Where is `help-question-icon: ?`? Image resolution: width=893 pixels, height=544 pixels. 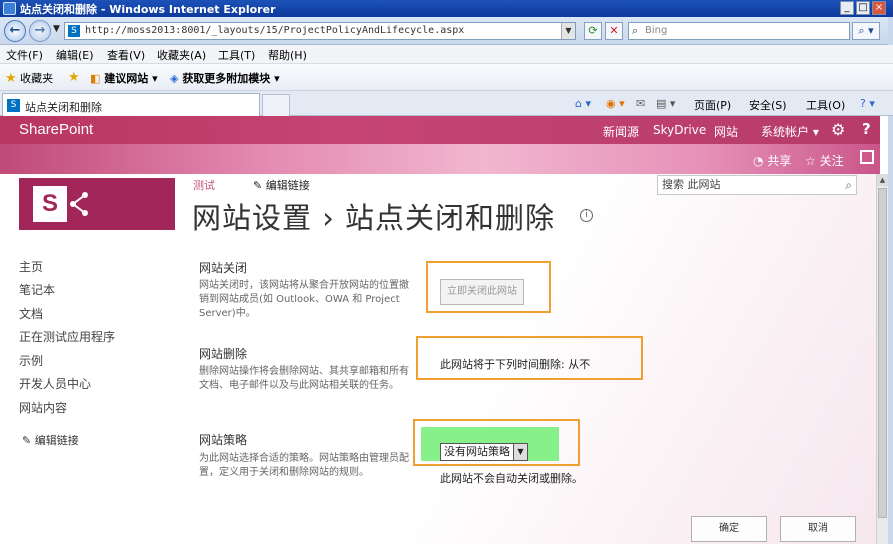
help-question-icon: ? is located at coordinates (866, 129).